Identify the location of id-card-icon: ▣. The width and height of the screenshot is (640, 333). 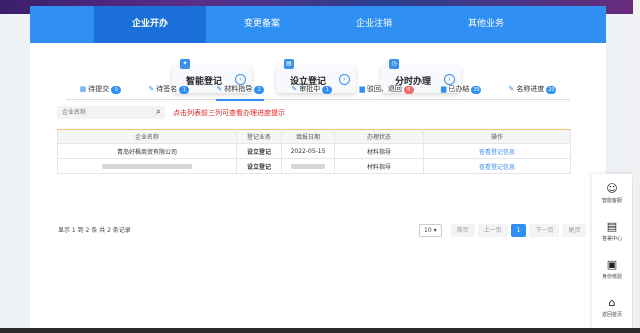
(612, 264).